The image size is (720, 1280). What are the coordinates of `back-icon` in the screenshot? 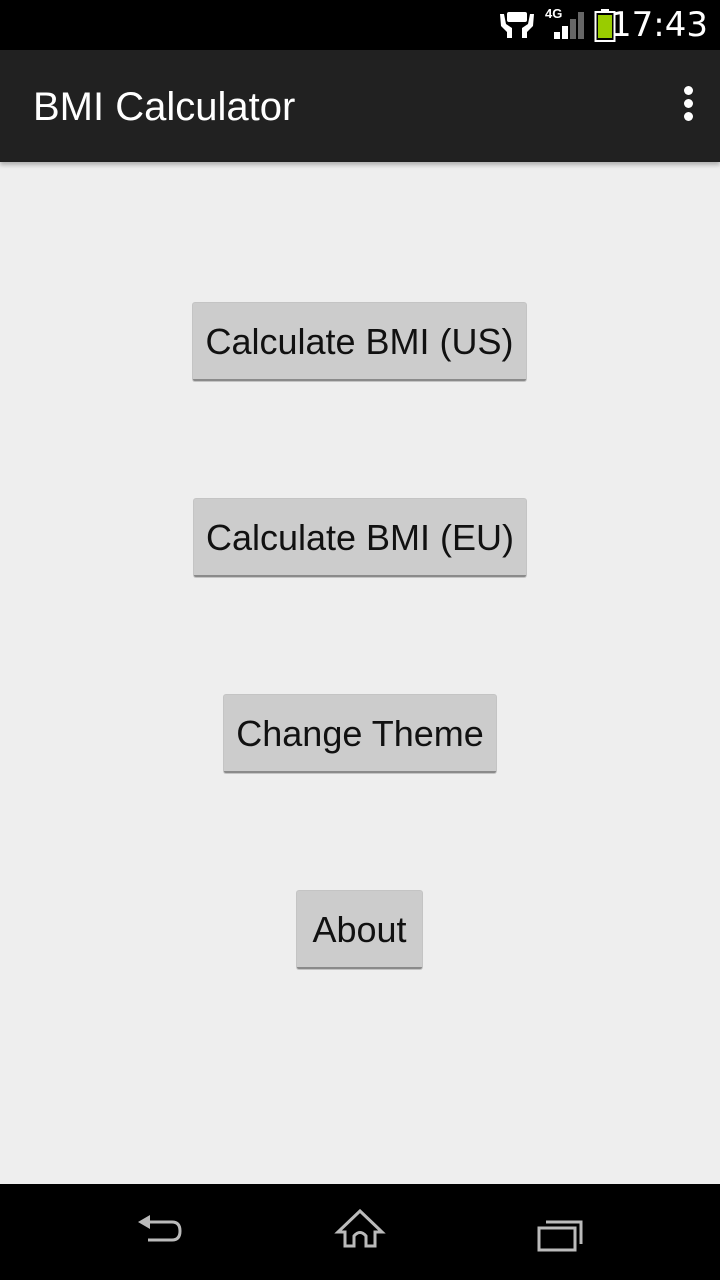 It's located at (160, 1228).